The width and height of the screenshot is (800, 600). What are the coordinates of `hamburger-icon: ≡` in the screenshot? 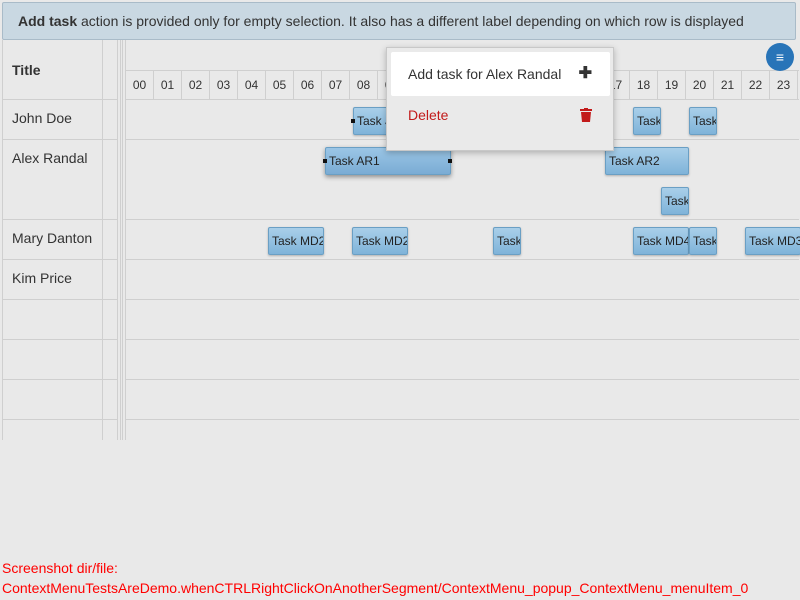 It's located at (780, 57).